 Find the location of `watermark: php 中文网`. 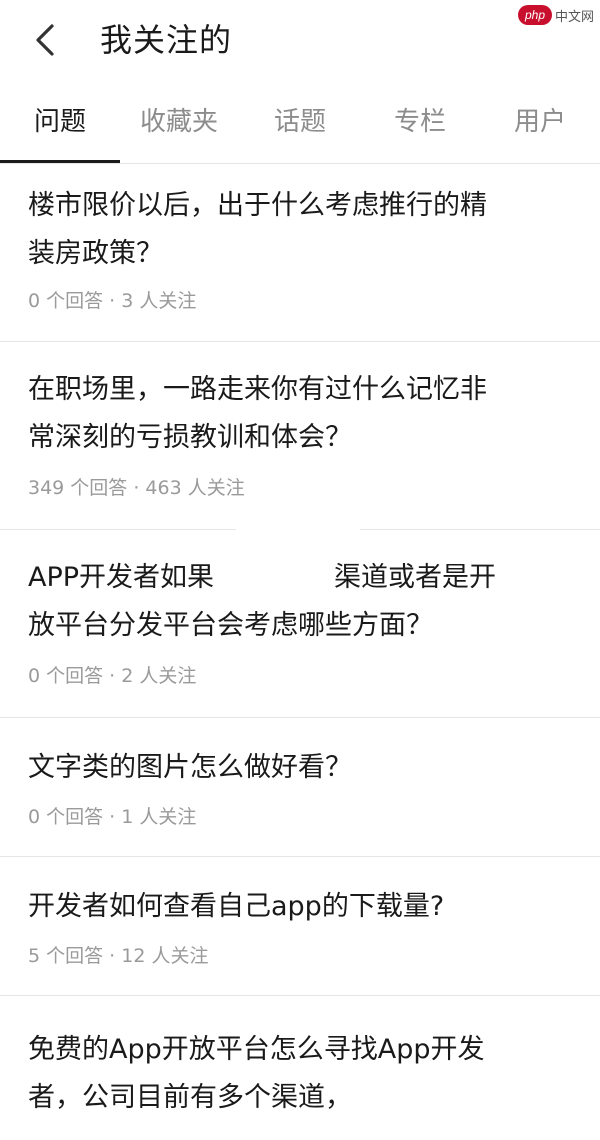

watermark: php 中文网 is located at coordinates (555, 15).